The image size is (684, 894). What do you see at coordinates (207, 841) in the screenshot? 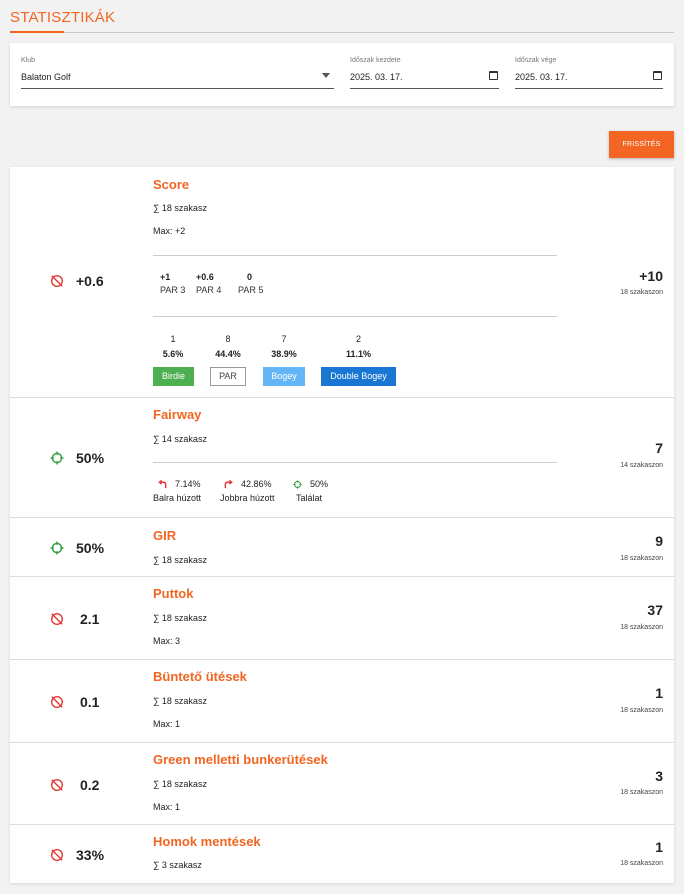
I see `sand-saves-title: Homok mentések` at bounding box center [207, 841].